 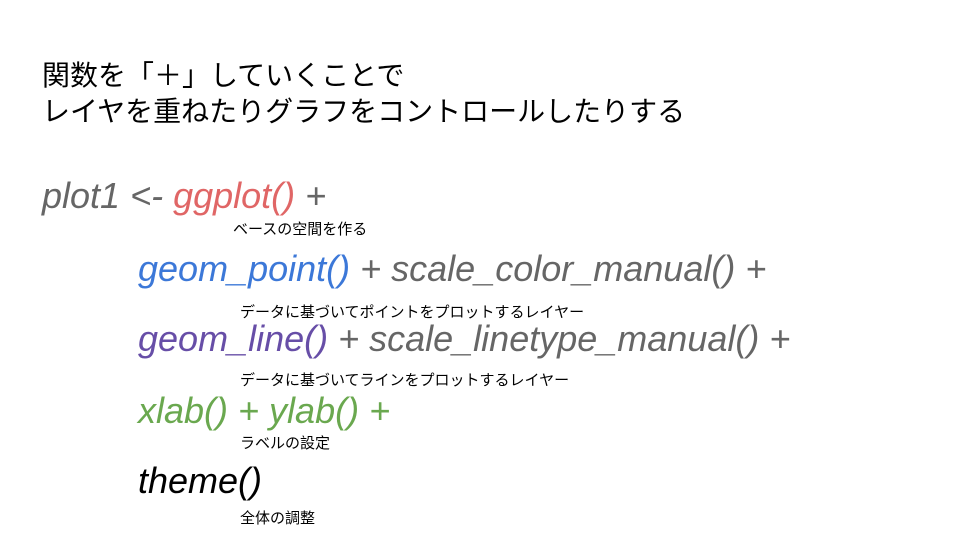 What do you see at coordinates (278, 518) in the screenshot?
I see `note-theme: 全体の調整` at bounding box center [278, 518].